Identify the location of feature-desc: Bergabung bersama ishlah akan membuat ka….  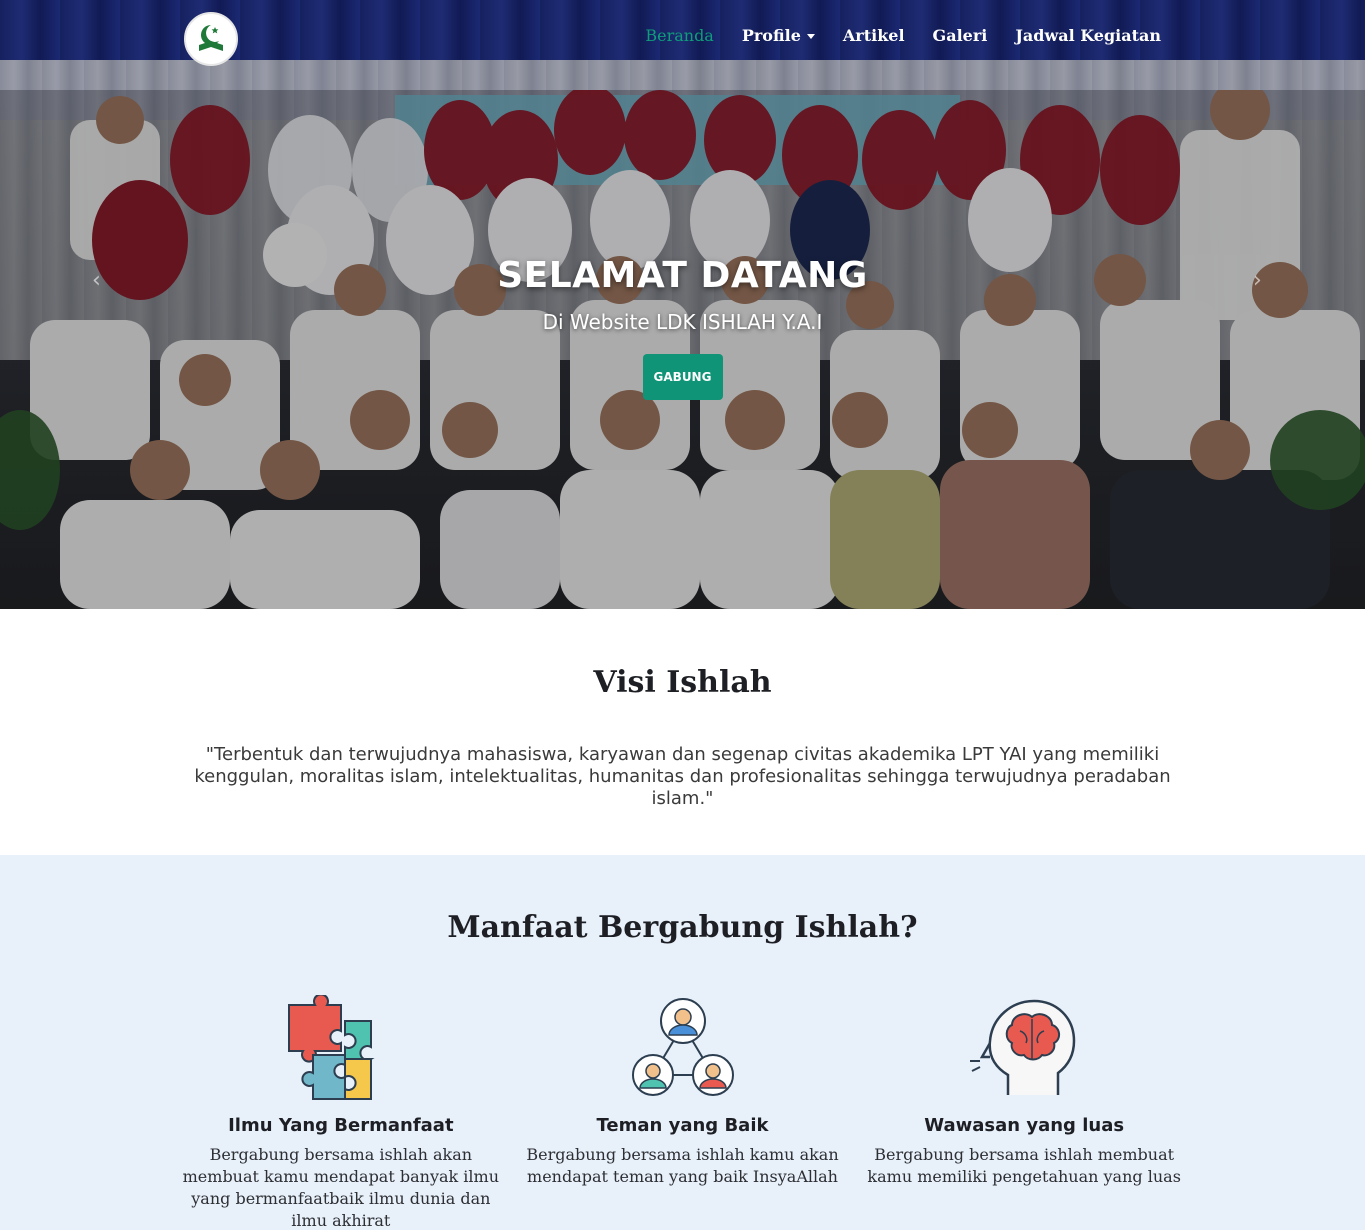
(341, 1187).